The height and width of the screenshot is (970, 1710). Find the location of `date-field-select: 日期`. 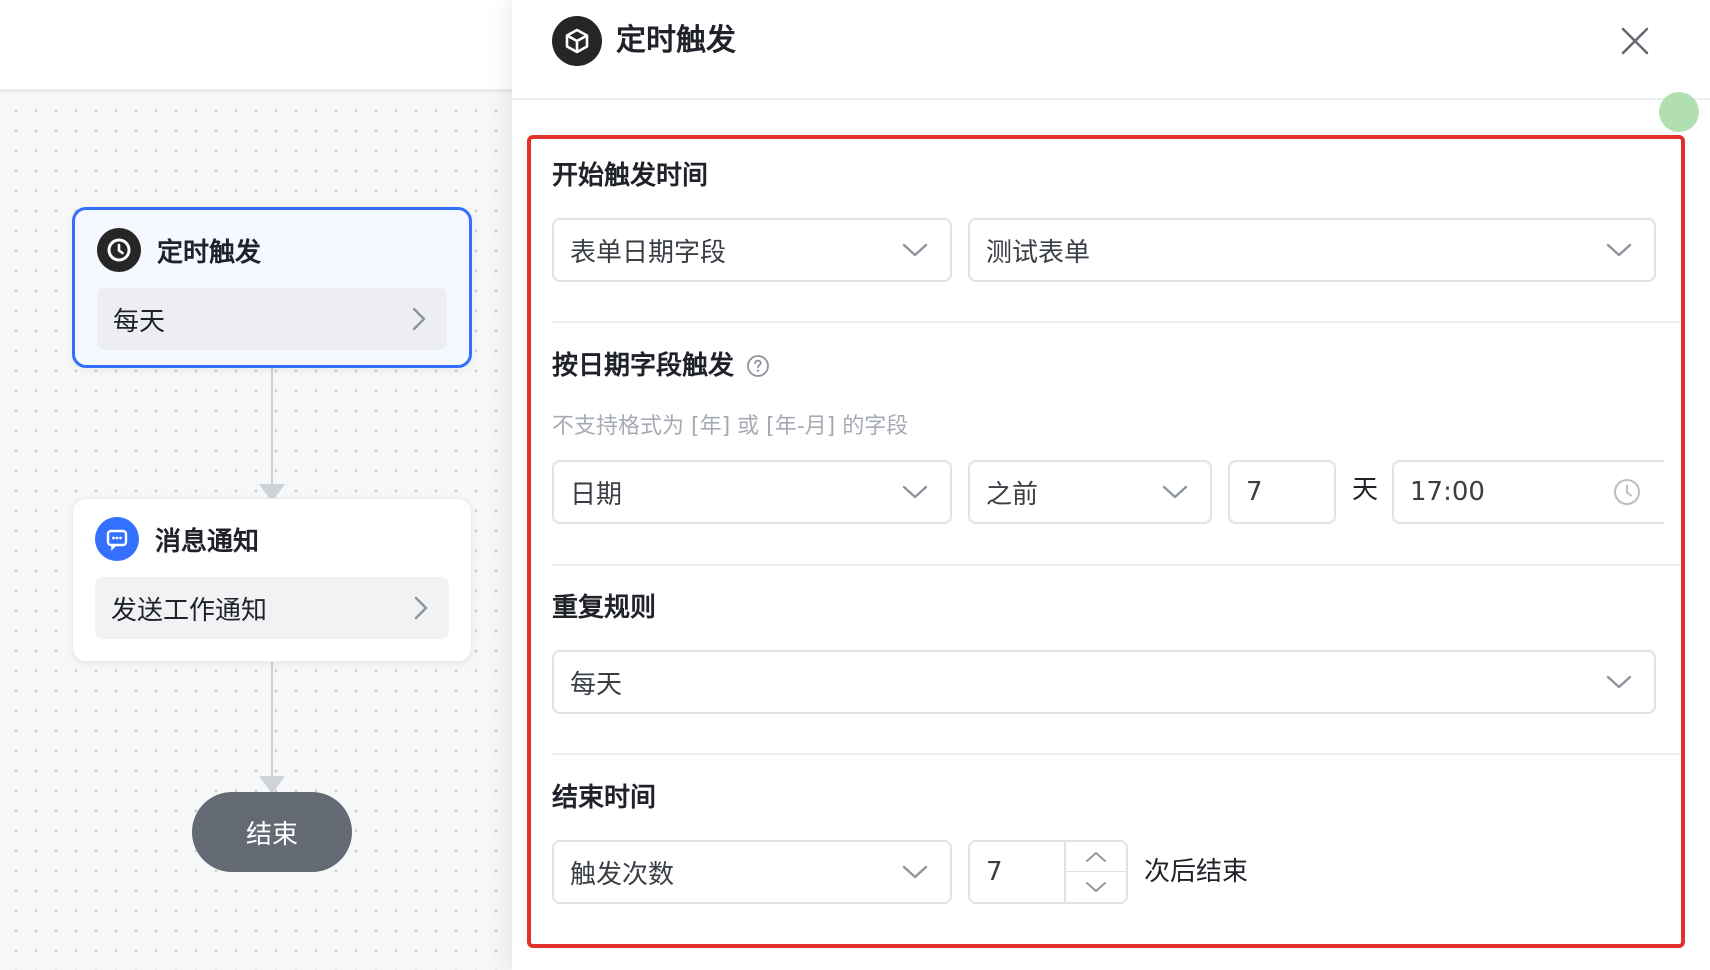

date-field-select: 日期 is located at coordinates (752, 492).